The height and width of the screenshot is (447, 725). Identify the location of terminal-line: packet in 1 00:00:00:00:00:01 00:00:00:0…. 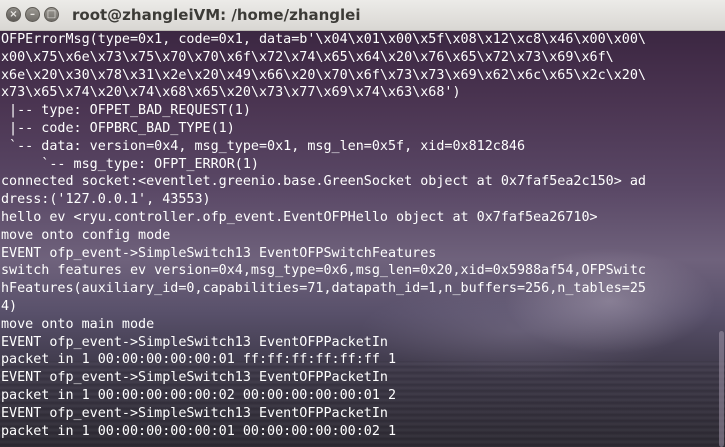
(199, 431).